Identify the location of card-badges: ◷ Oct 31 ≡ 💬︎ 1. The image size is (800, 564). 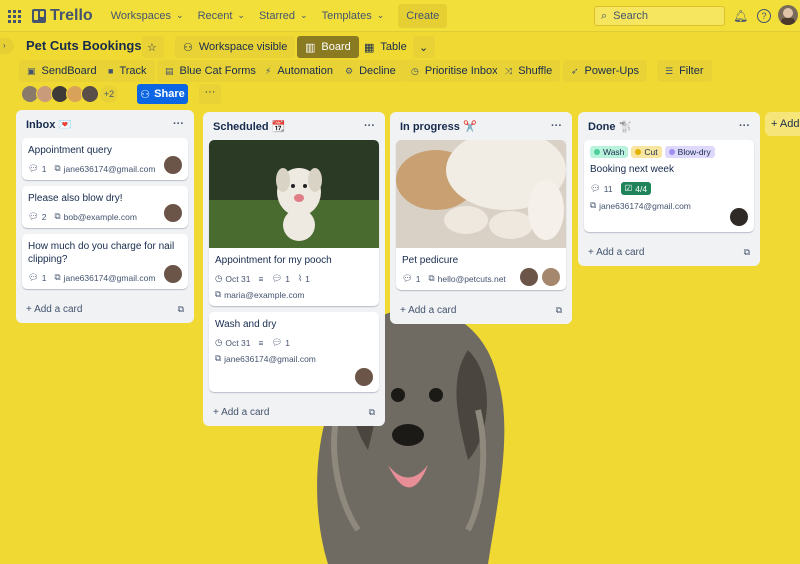
(294, 342).